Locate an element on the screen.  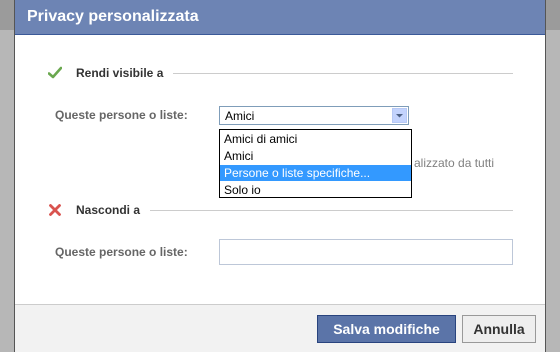
dialog-title: Privacy personalizzata is located at coordinates (113, 16).